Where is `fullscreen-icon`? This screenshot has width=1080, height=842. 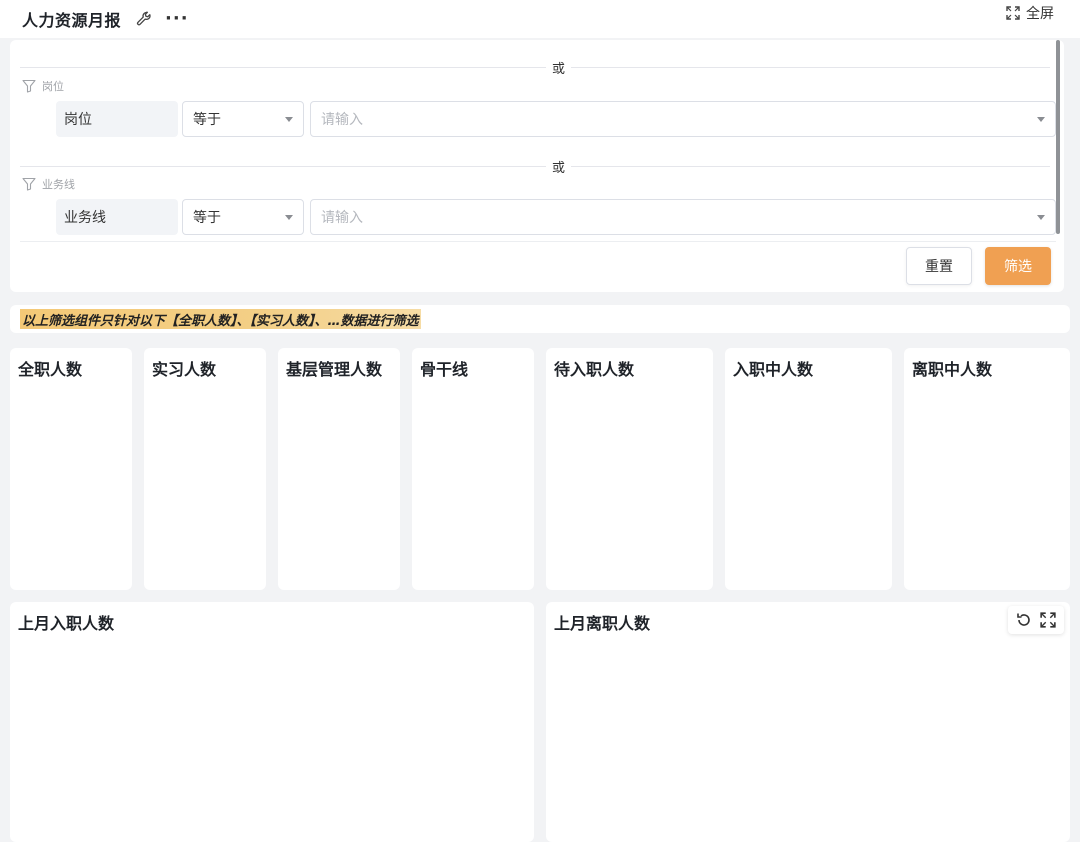 fullscreen-icon is located at coordinates (1013, 13).